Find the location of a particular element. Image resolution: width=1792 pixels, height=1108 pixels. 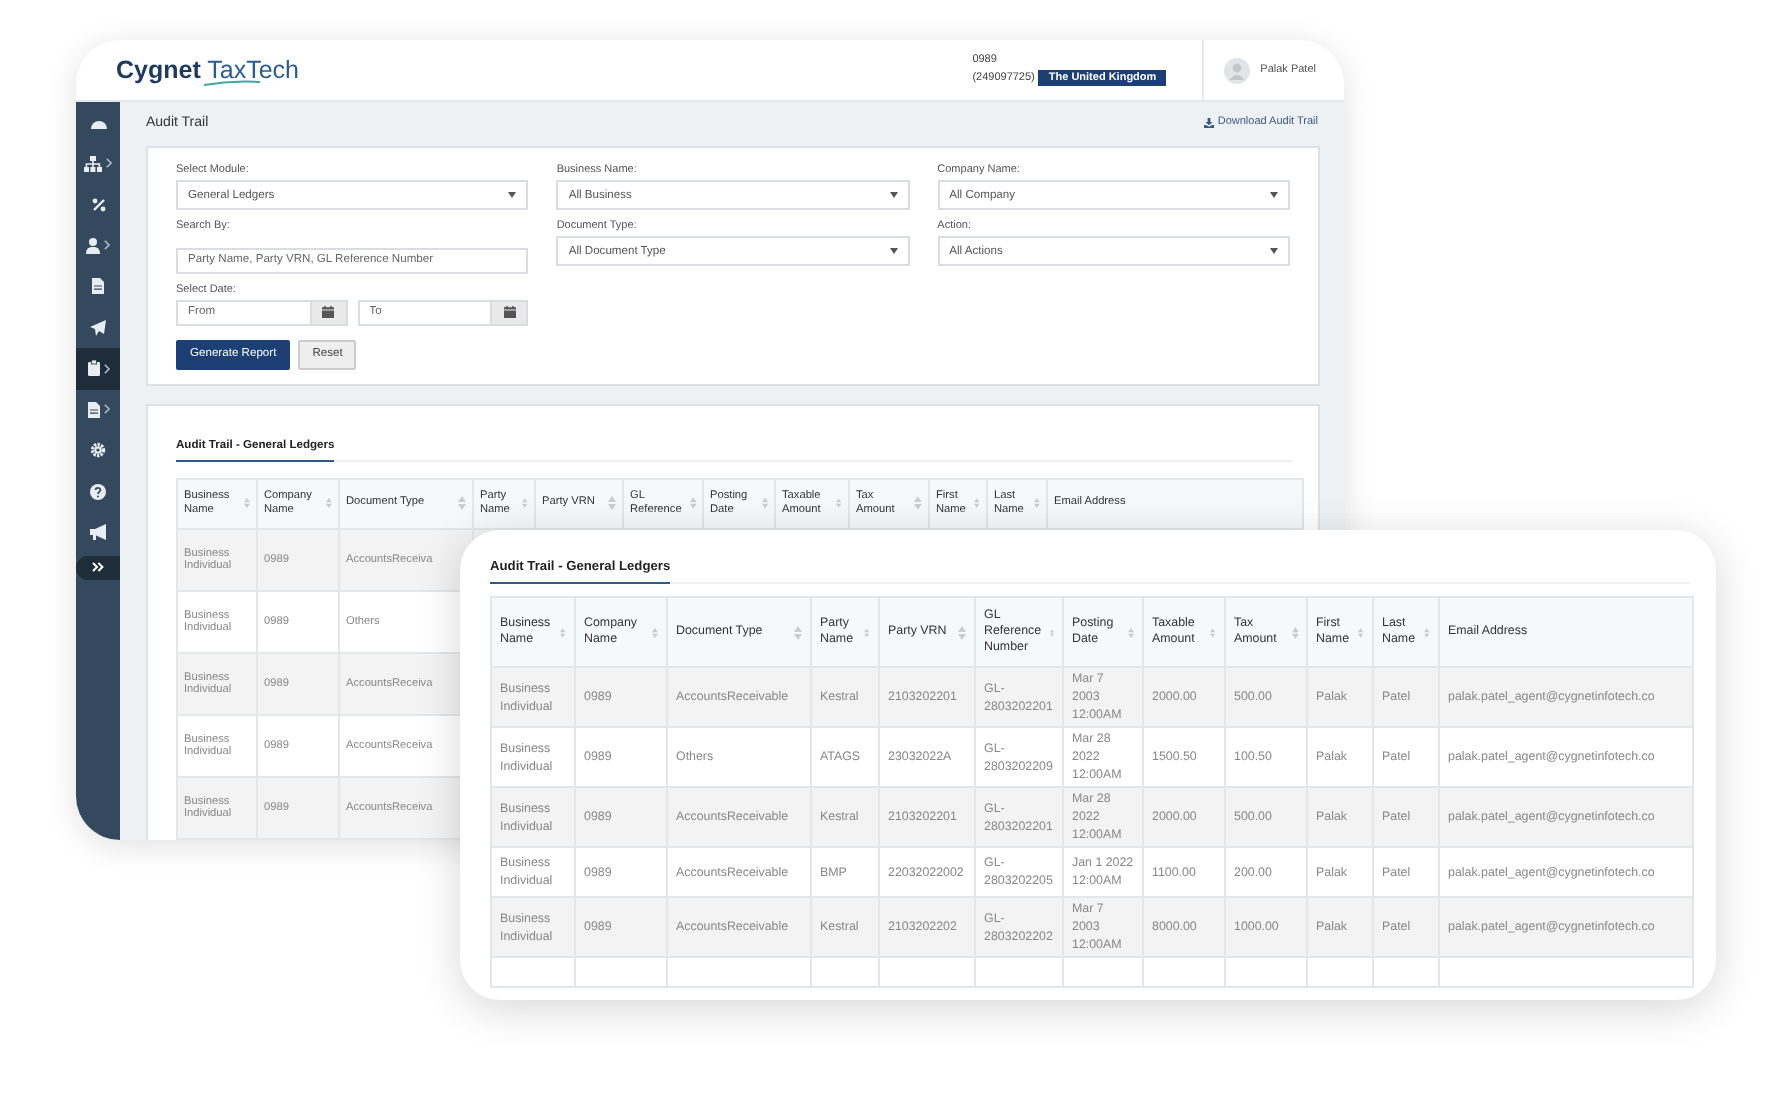

paper-plane-icon is located at coordinates (98, 327).